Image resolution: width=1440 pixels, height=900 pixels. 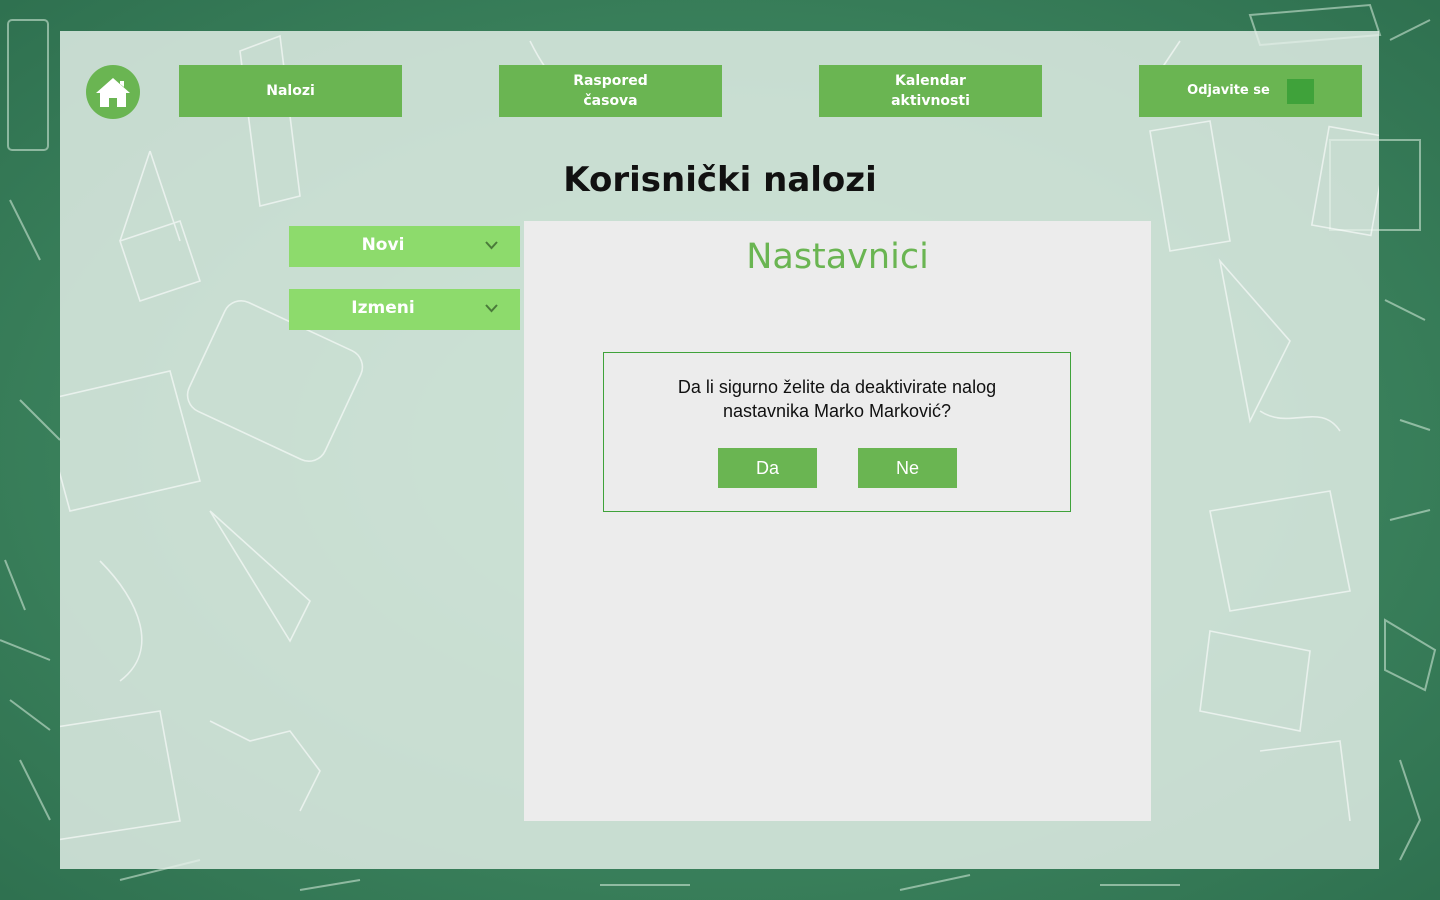 I want to click on nav-accounts-button: Nalozi, so click(x=290, y=91).